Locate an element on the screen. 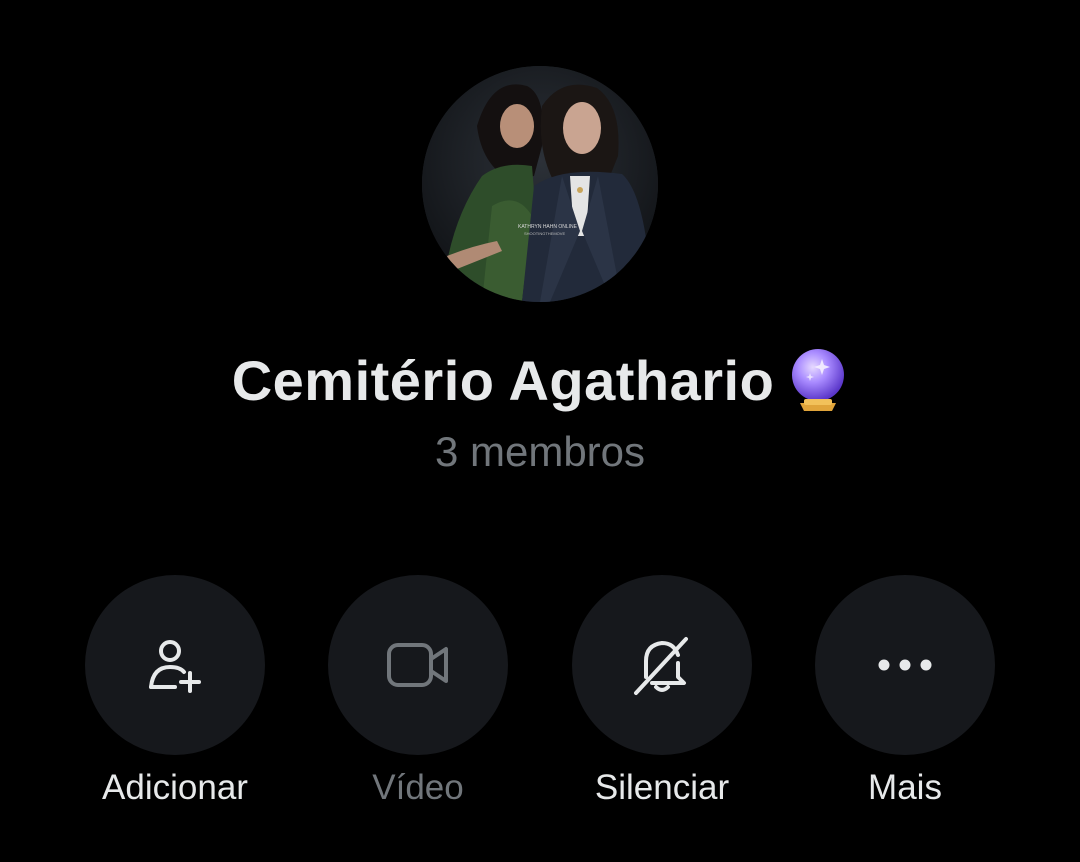  add-member-action: Adicionar is located at coordinates (175, 695).